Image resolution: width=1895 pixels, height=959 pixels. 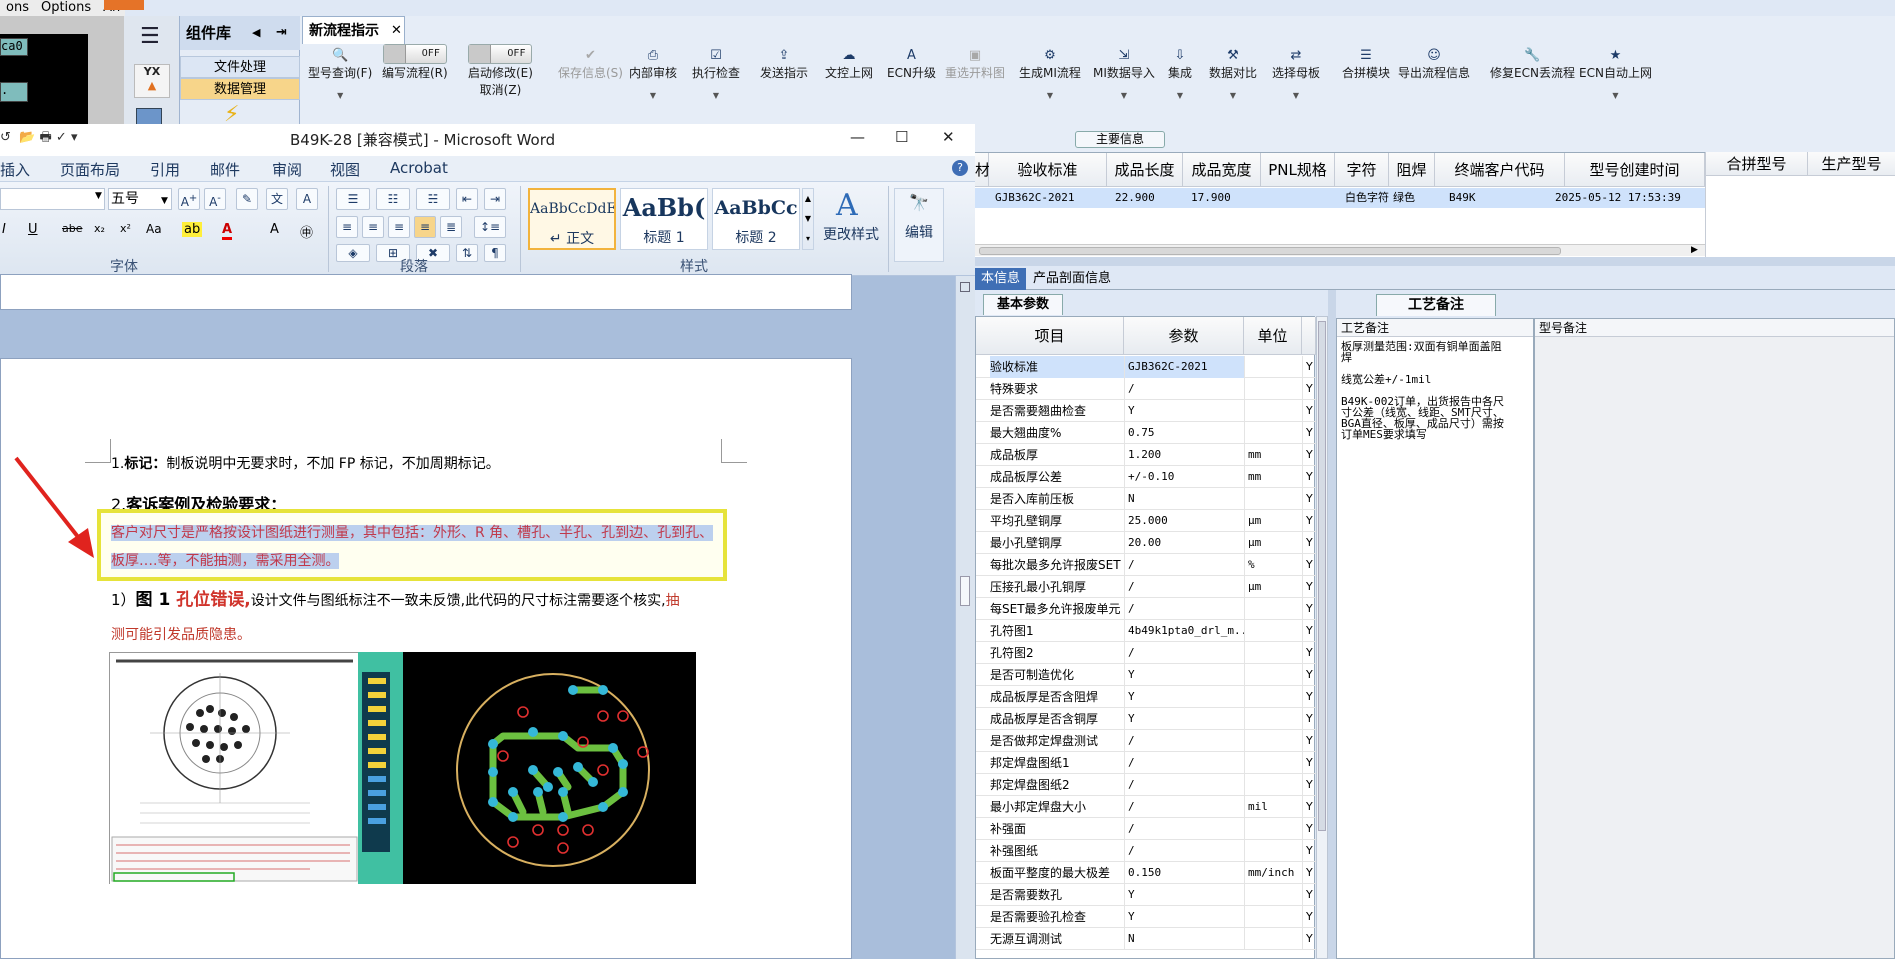 What do you see at coordinates (17, 7) in the screenshot?
I see `legacy-menu-item: ons` at bounding box center [17, 7].